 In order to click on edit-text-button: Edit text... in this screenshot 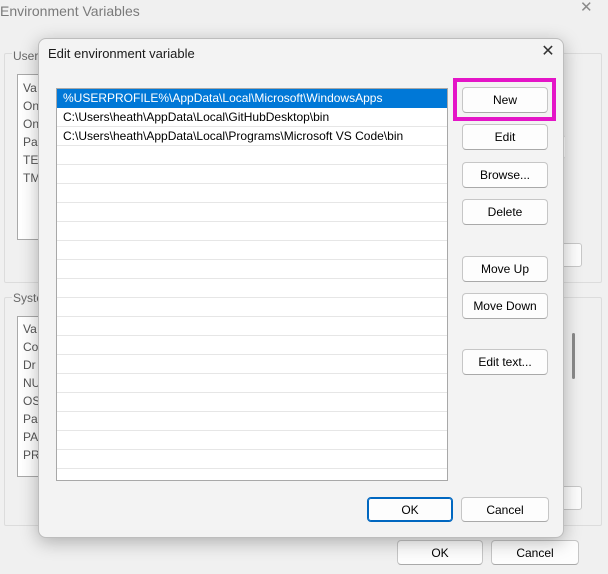, I will do `click(505, 362)`.